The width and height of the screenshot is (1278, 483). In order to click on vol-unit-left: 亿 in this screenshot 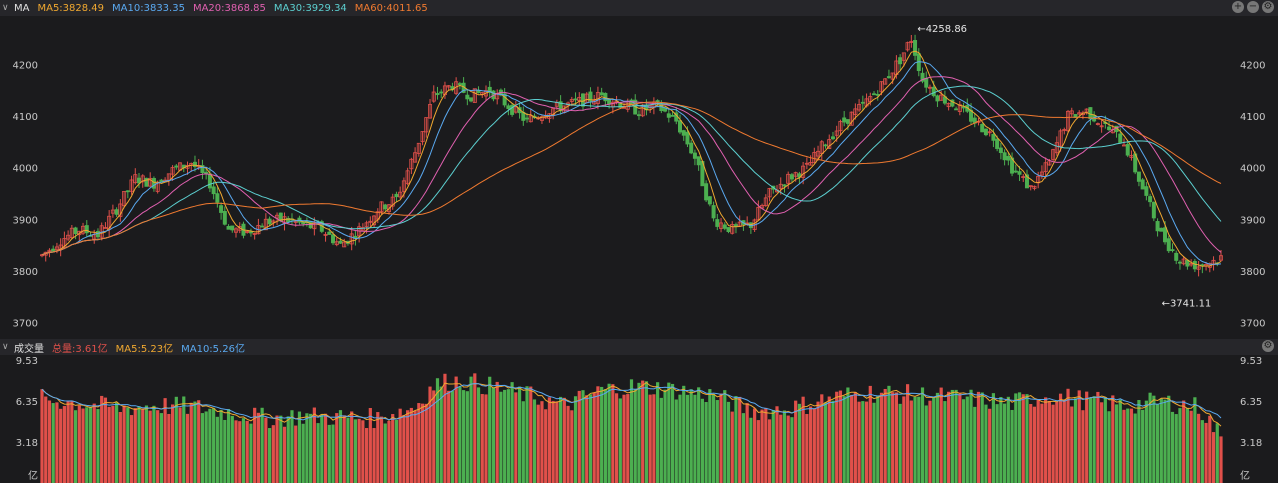, I will do `click(33, 475)`.